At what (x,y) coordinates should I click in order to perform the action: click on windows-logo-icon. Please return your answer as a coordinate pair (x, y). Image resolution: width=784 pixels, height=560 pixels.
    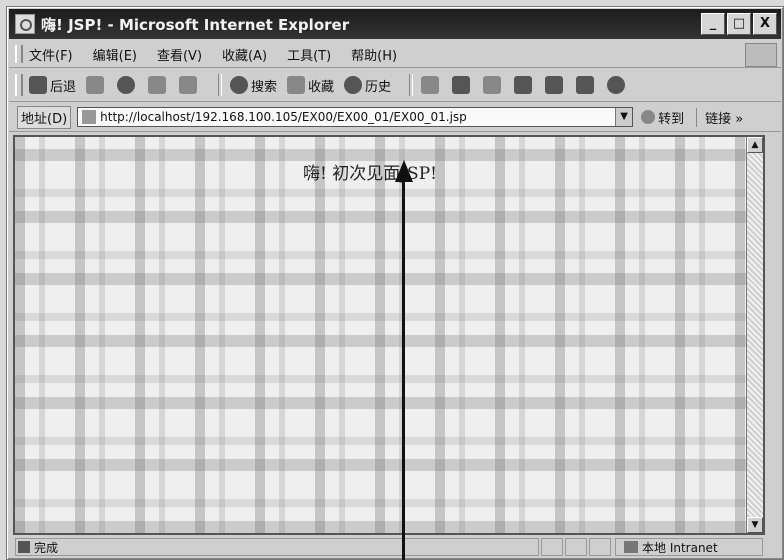
    Looking at the image, I should click on (761, 55).